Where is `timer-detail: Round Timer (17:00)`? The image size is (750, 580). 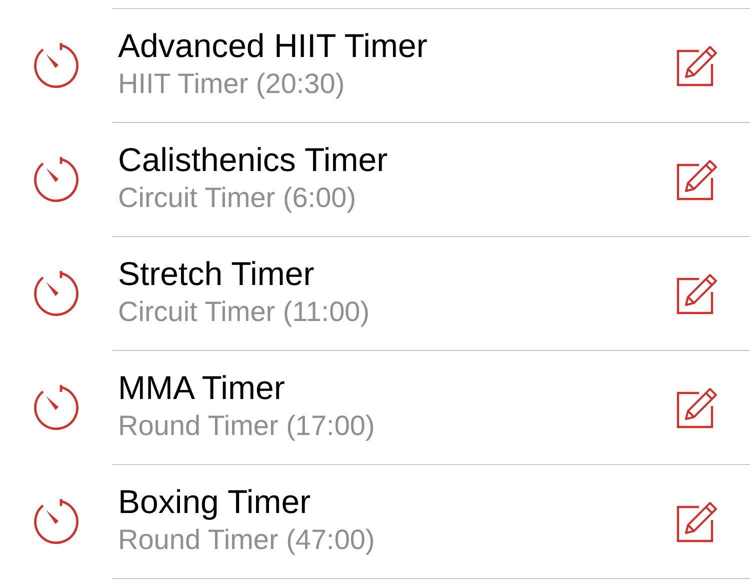 timer-detail: Round Timer (17:00) is located at coordinates (246, 425).